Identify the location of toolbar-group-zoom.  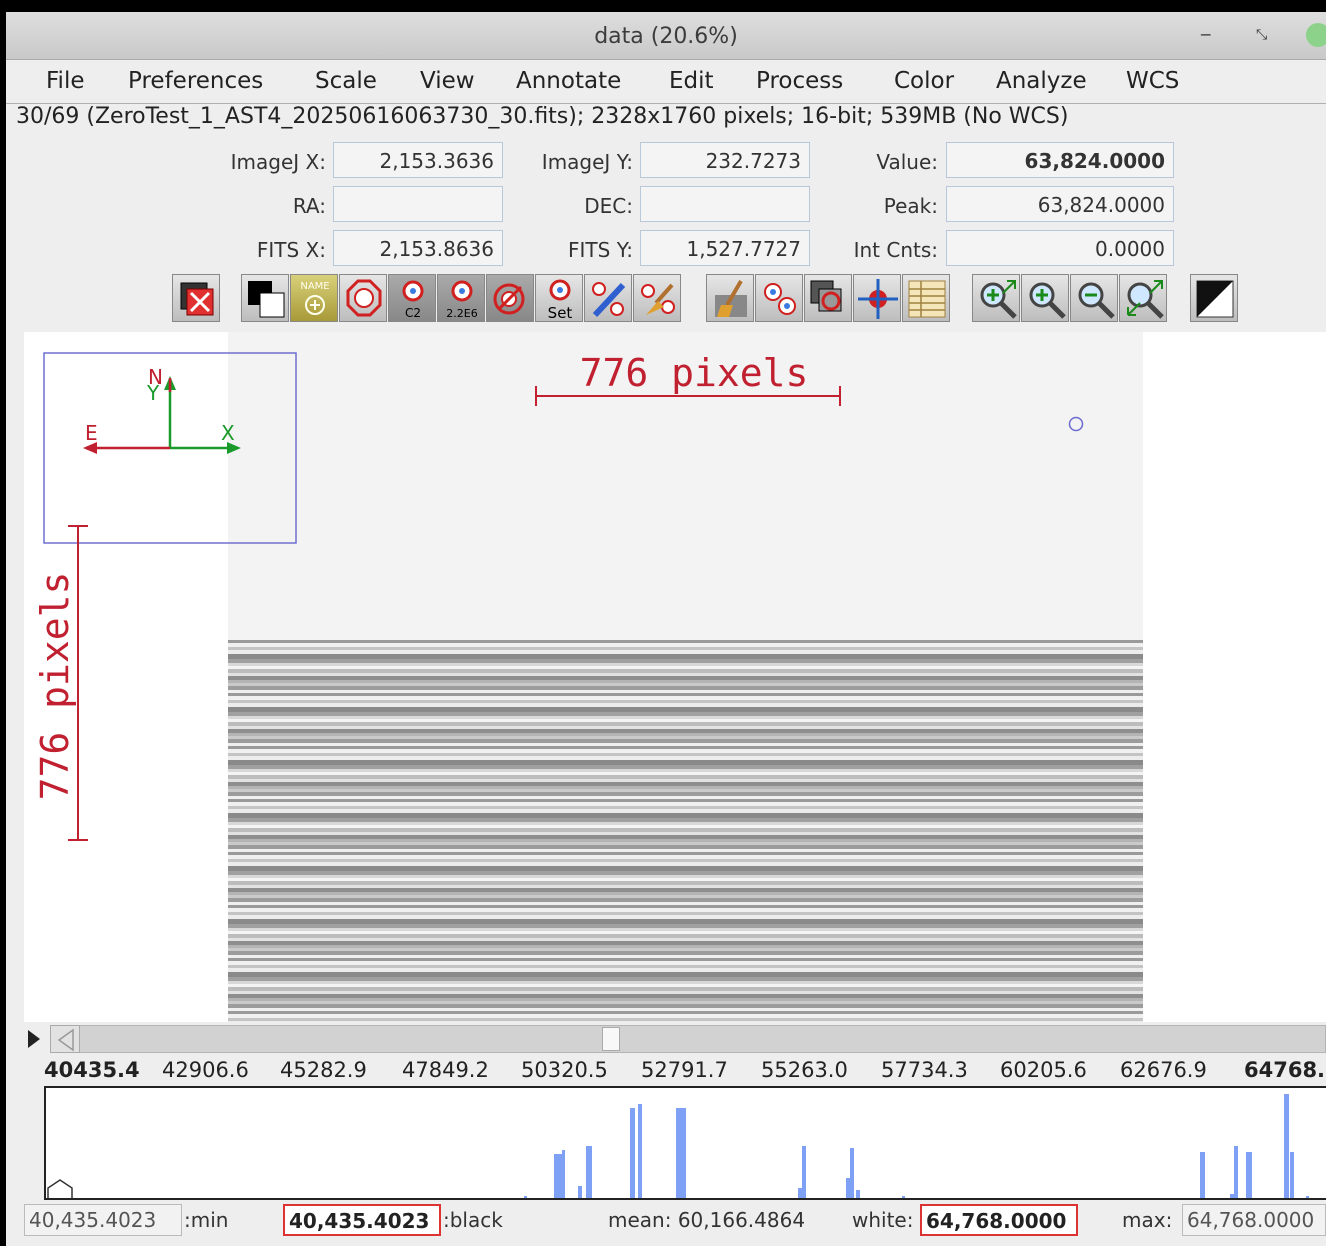
(1070, 298).